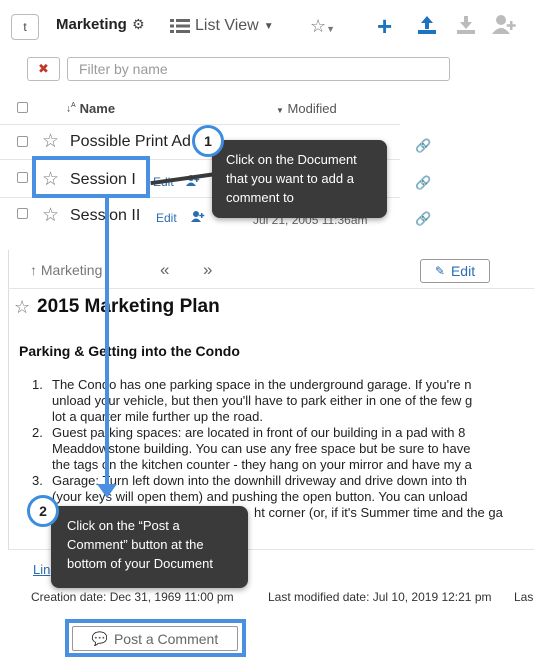 Image resolution: width=534 pixels, height=669 pixels. Describe the element at coordinates (132, 597) in the screenshot. I see `creation-date: Creation date: Dec 31, 1969 11:00 pm` at that location.